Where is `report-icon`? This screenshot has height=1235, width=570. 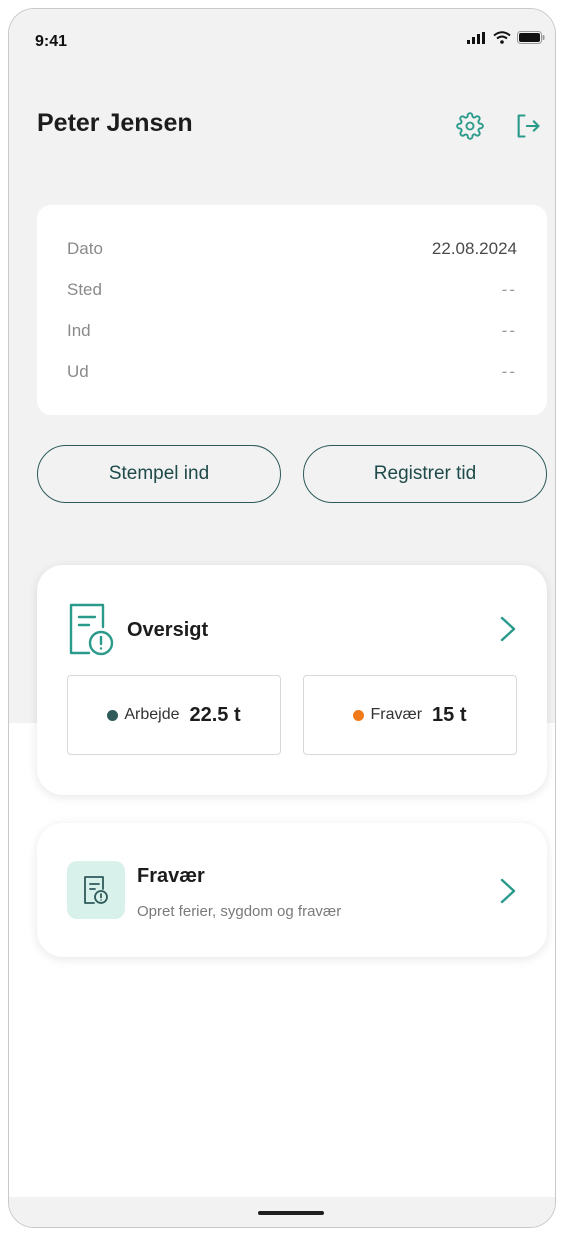 report-icon is located at coordinates (91, 629).